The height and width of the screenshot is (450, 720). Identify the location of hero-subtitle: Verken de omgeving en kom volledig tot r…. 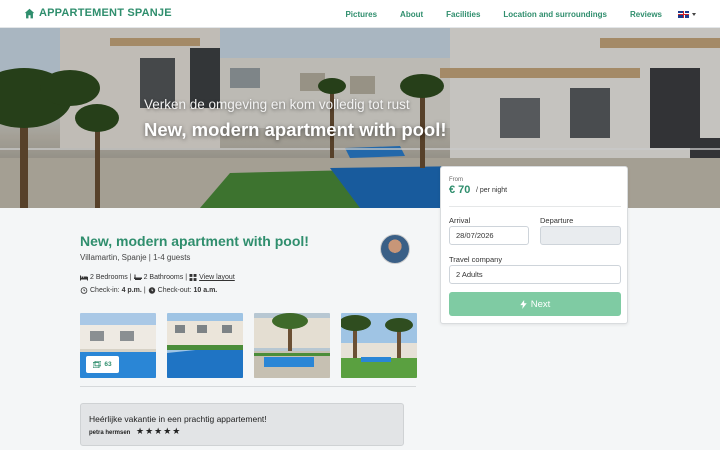
(277, 104).